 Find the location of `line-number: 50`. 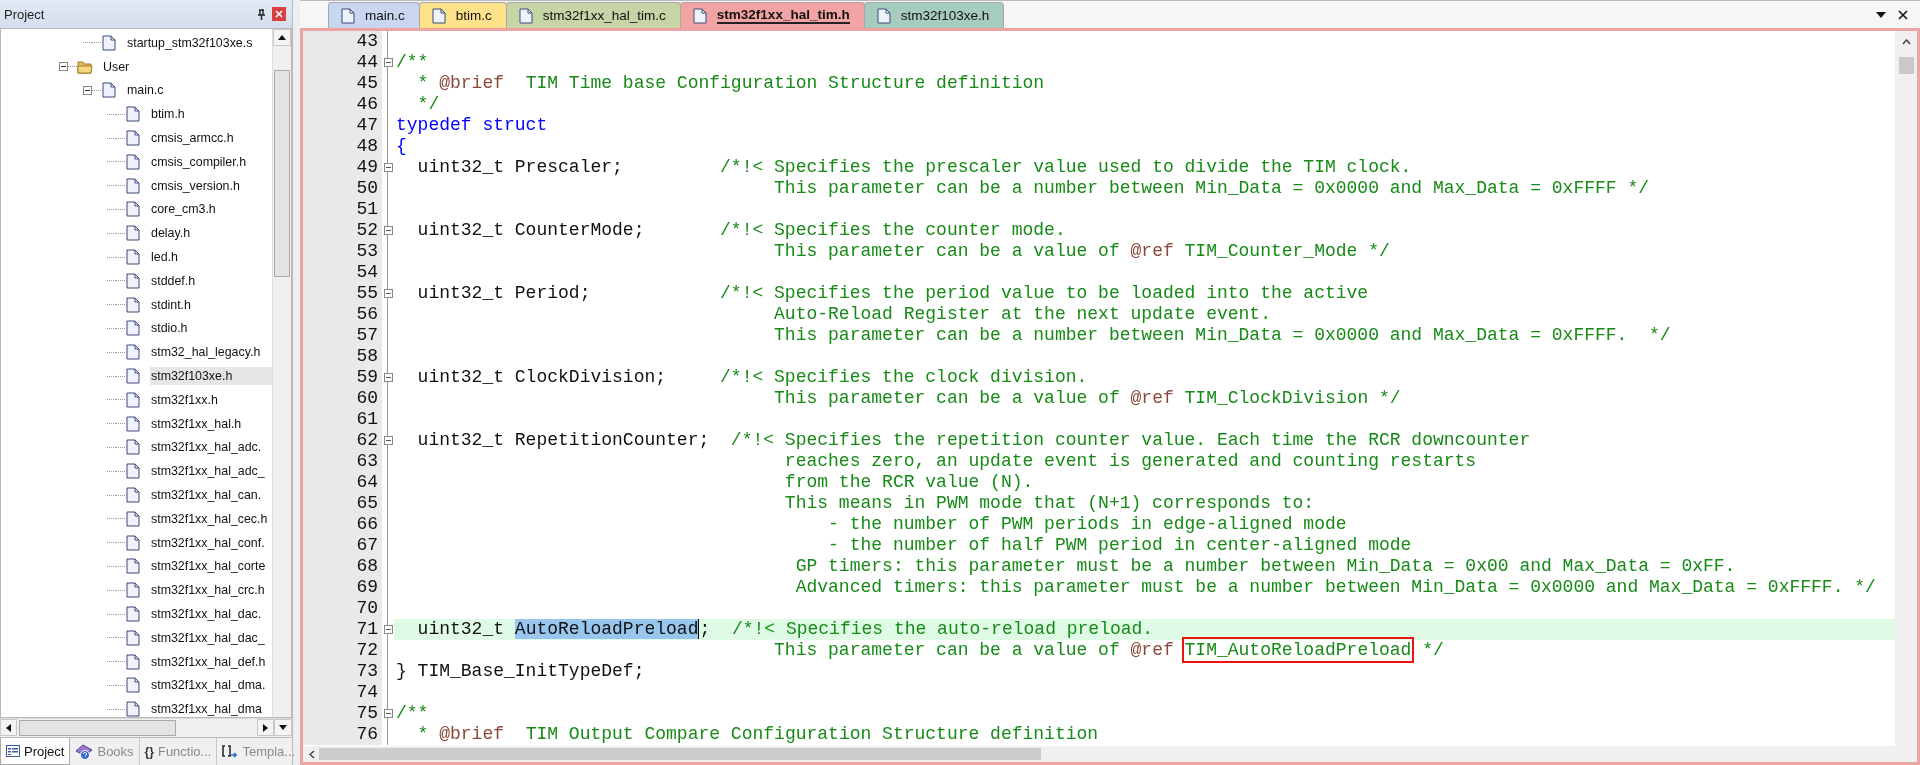

line-number: 50 is located at coordinates (342, 188).